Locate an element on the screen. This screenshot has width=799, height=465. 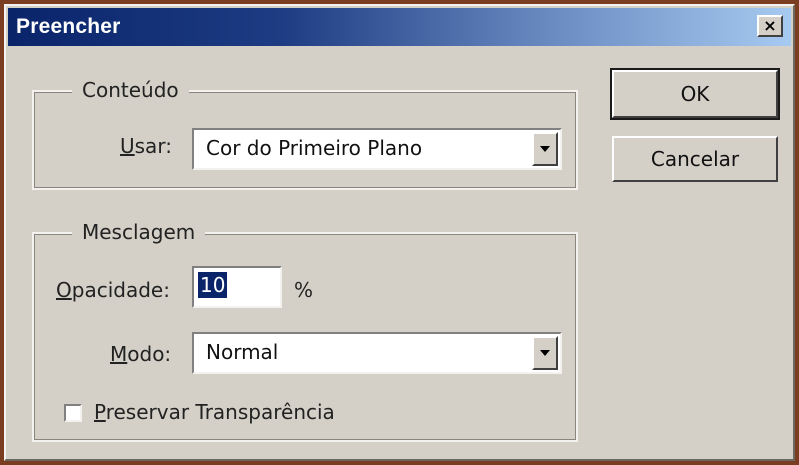
preservar-checkbox is located at coordinates (73, 413).